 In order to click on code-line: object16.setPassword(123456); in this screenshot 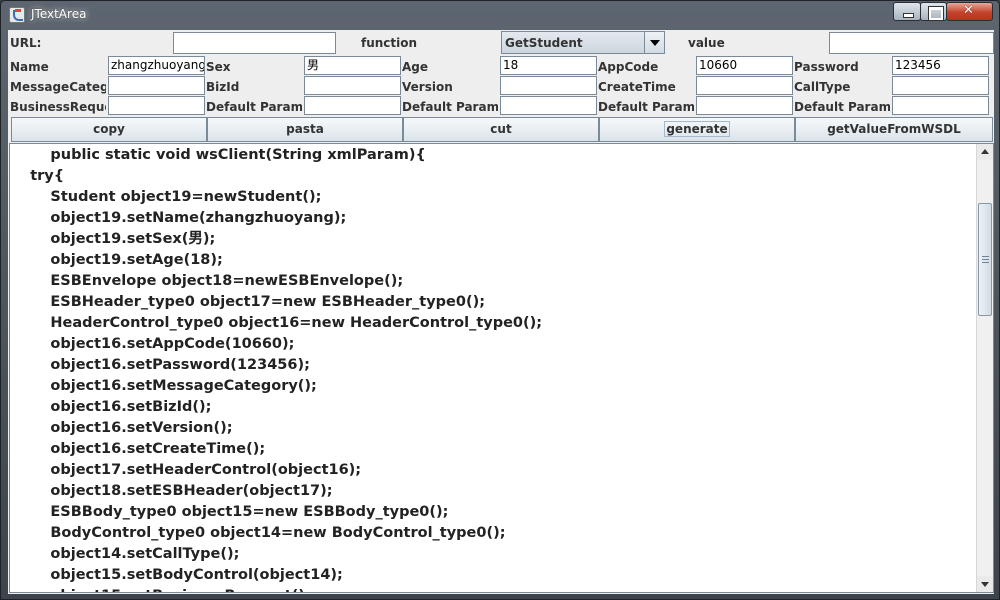, I will do `click(160, 365)`.